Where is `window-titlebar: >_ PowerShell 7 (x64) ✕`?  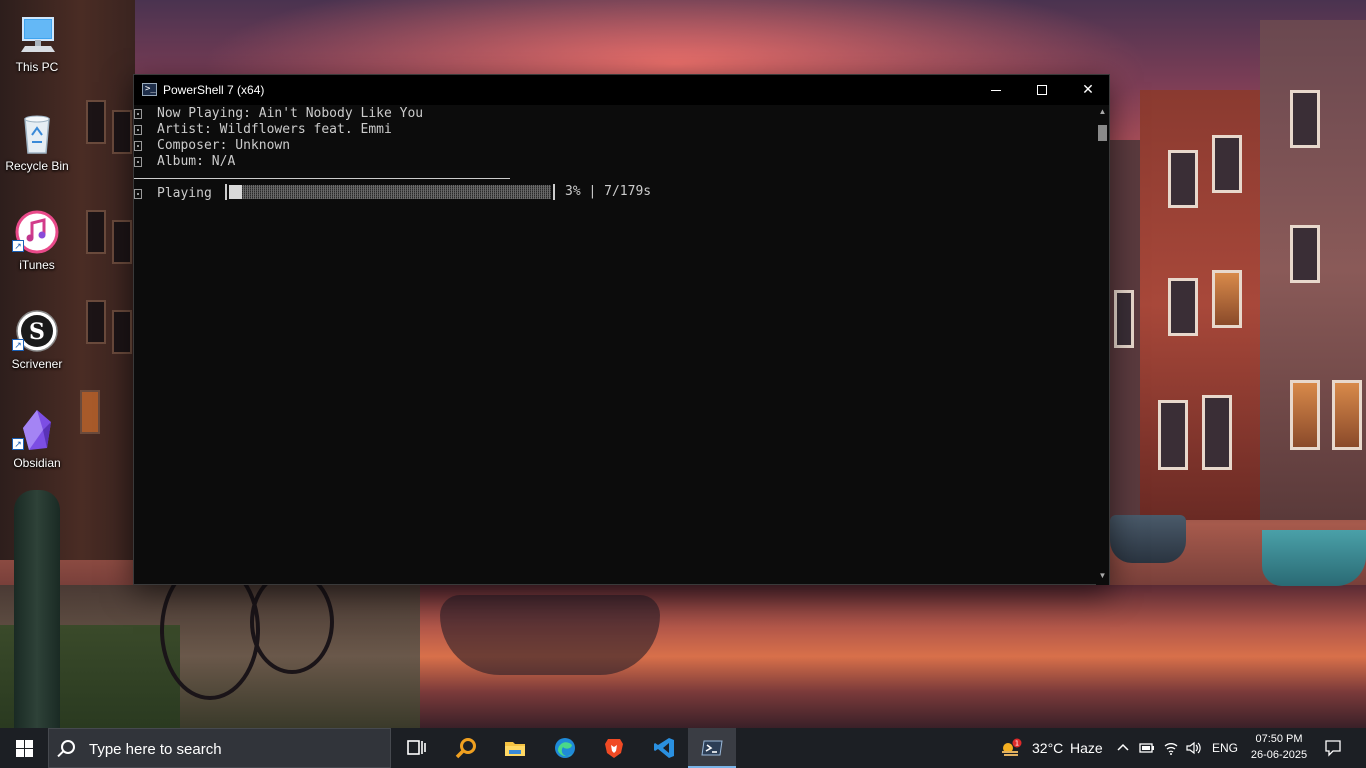 window-titlebar: >_ PowerShell 7 (x64) ✕ is located at coordinates (621, 90).